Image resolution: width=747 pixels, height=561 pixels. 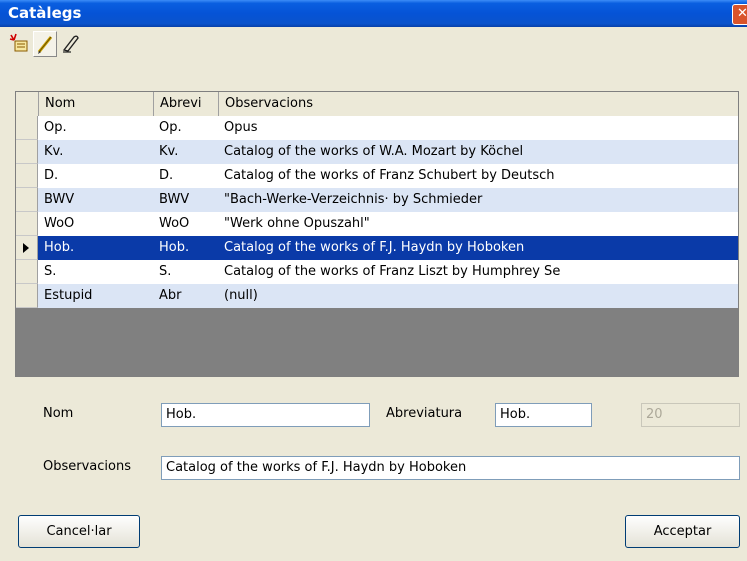 What do you see at coordinates (99, 176) in the screenshot?
I see `cell-nom: D.` at bounding box center [99, 176].